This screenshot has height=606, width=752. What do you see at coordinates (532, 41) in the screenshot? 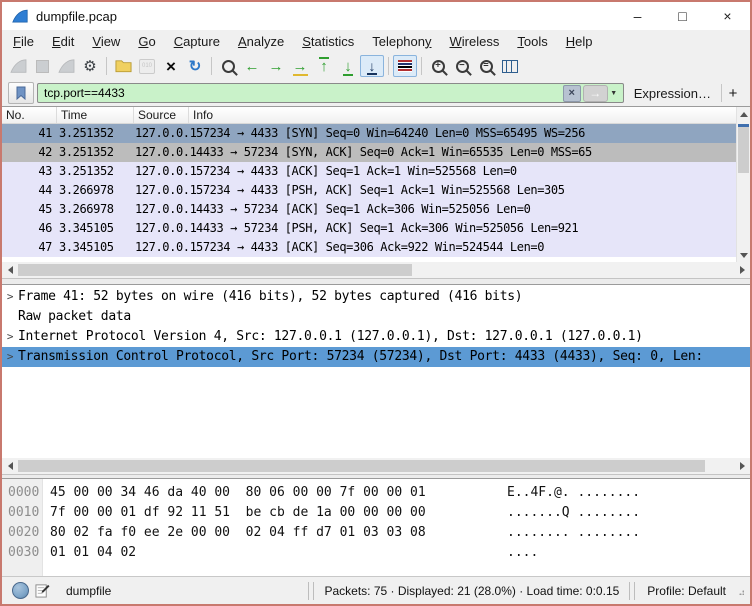
I see `menu-tools: Tools` at bounding box center [532, 41].